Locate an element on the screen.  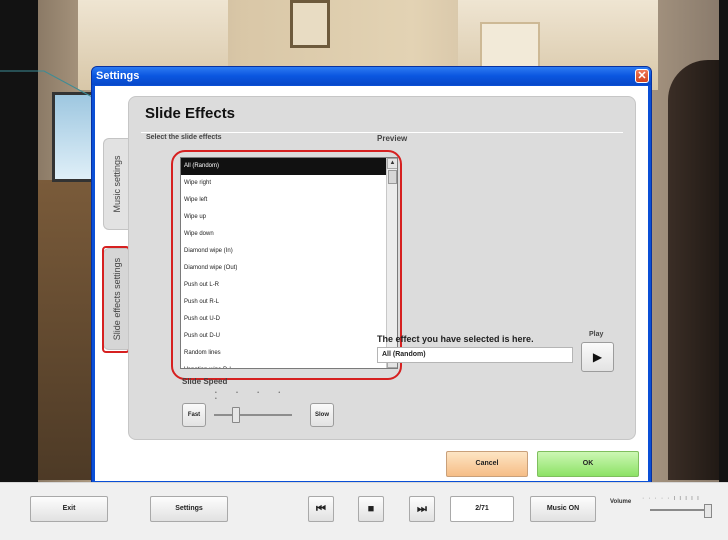
settings-button: Settings is located at coordinates (189, 509).